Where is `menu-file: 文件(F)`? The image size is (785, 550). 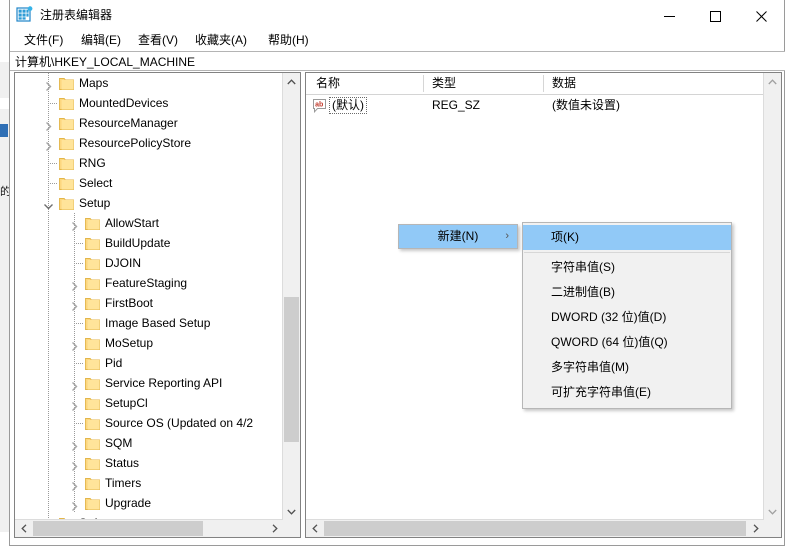
menu-file: 文件(F) is located at coordinates (43, 40).